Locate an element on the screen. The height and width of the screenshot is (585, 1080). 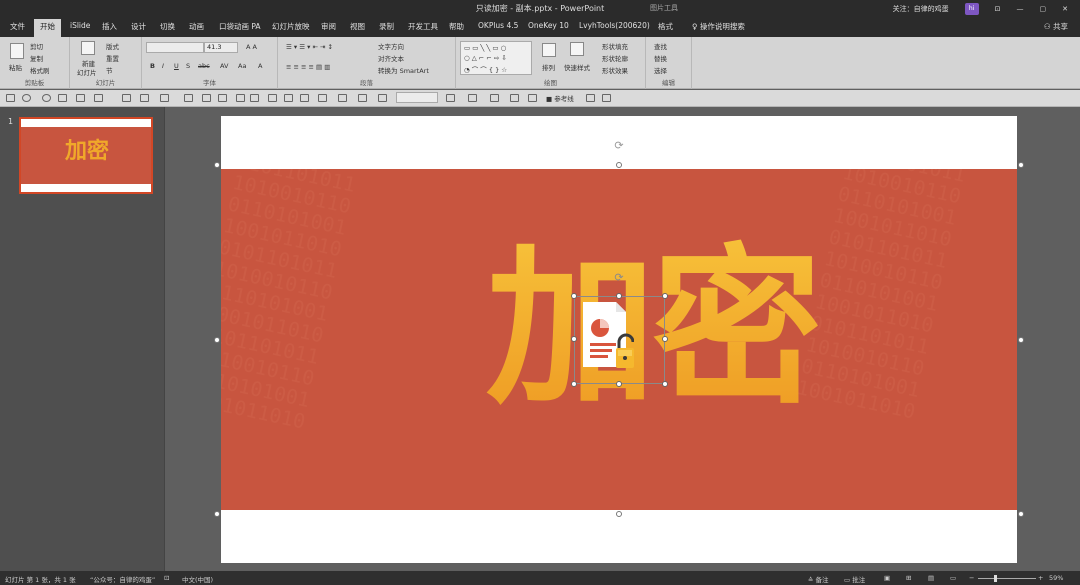
new-slide-label: 幻灯片 is located at coordinates (87, 72).